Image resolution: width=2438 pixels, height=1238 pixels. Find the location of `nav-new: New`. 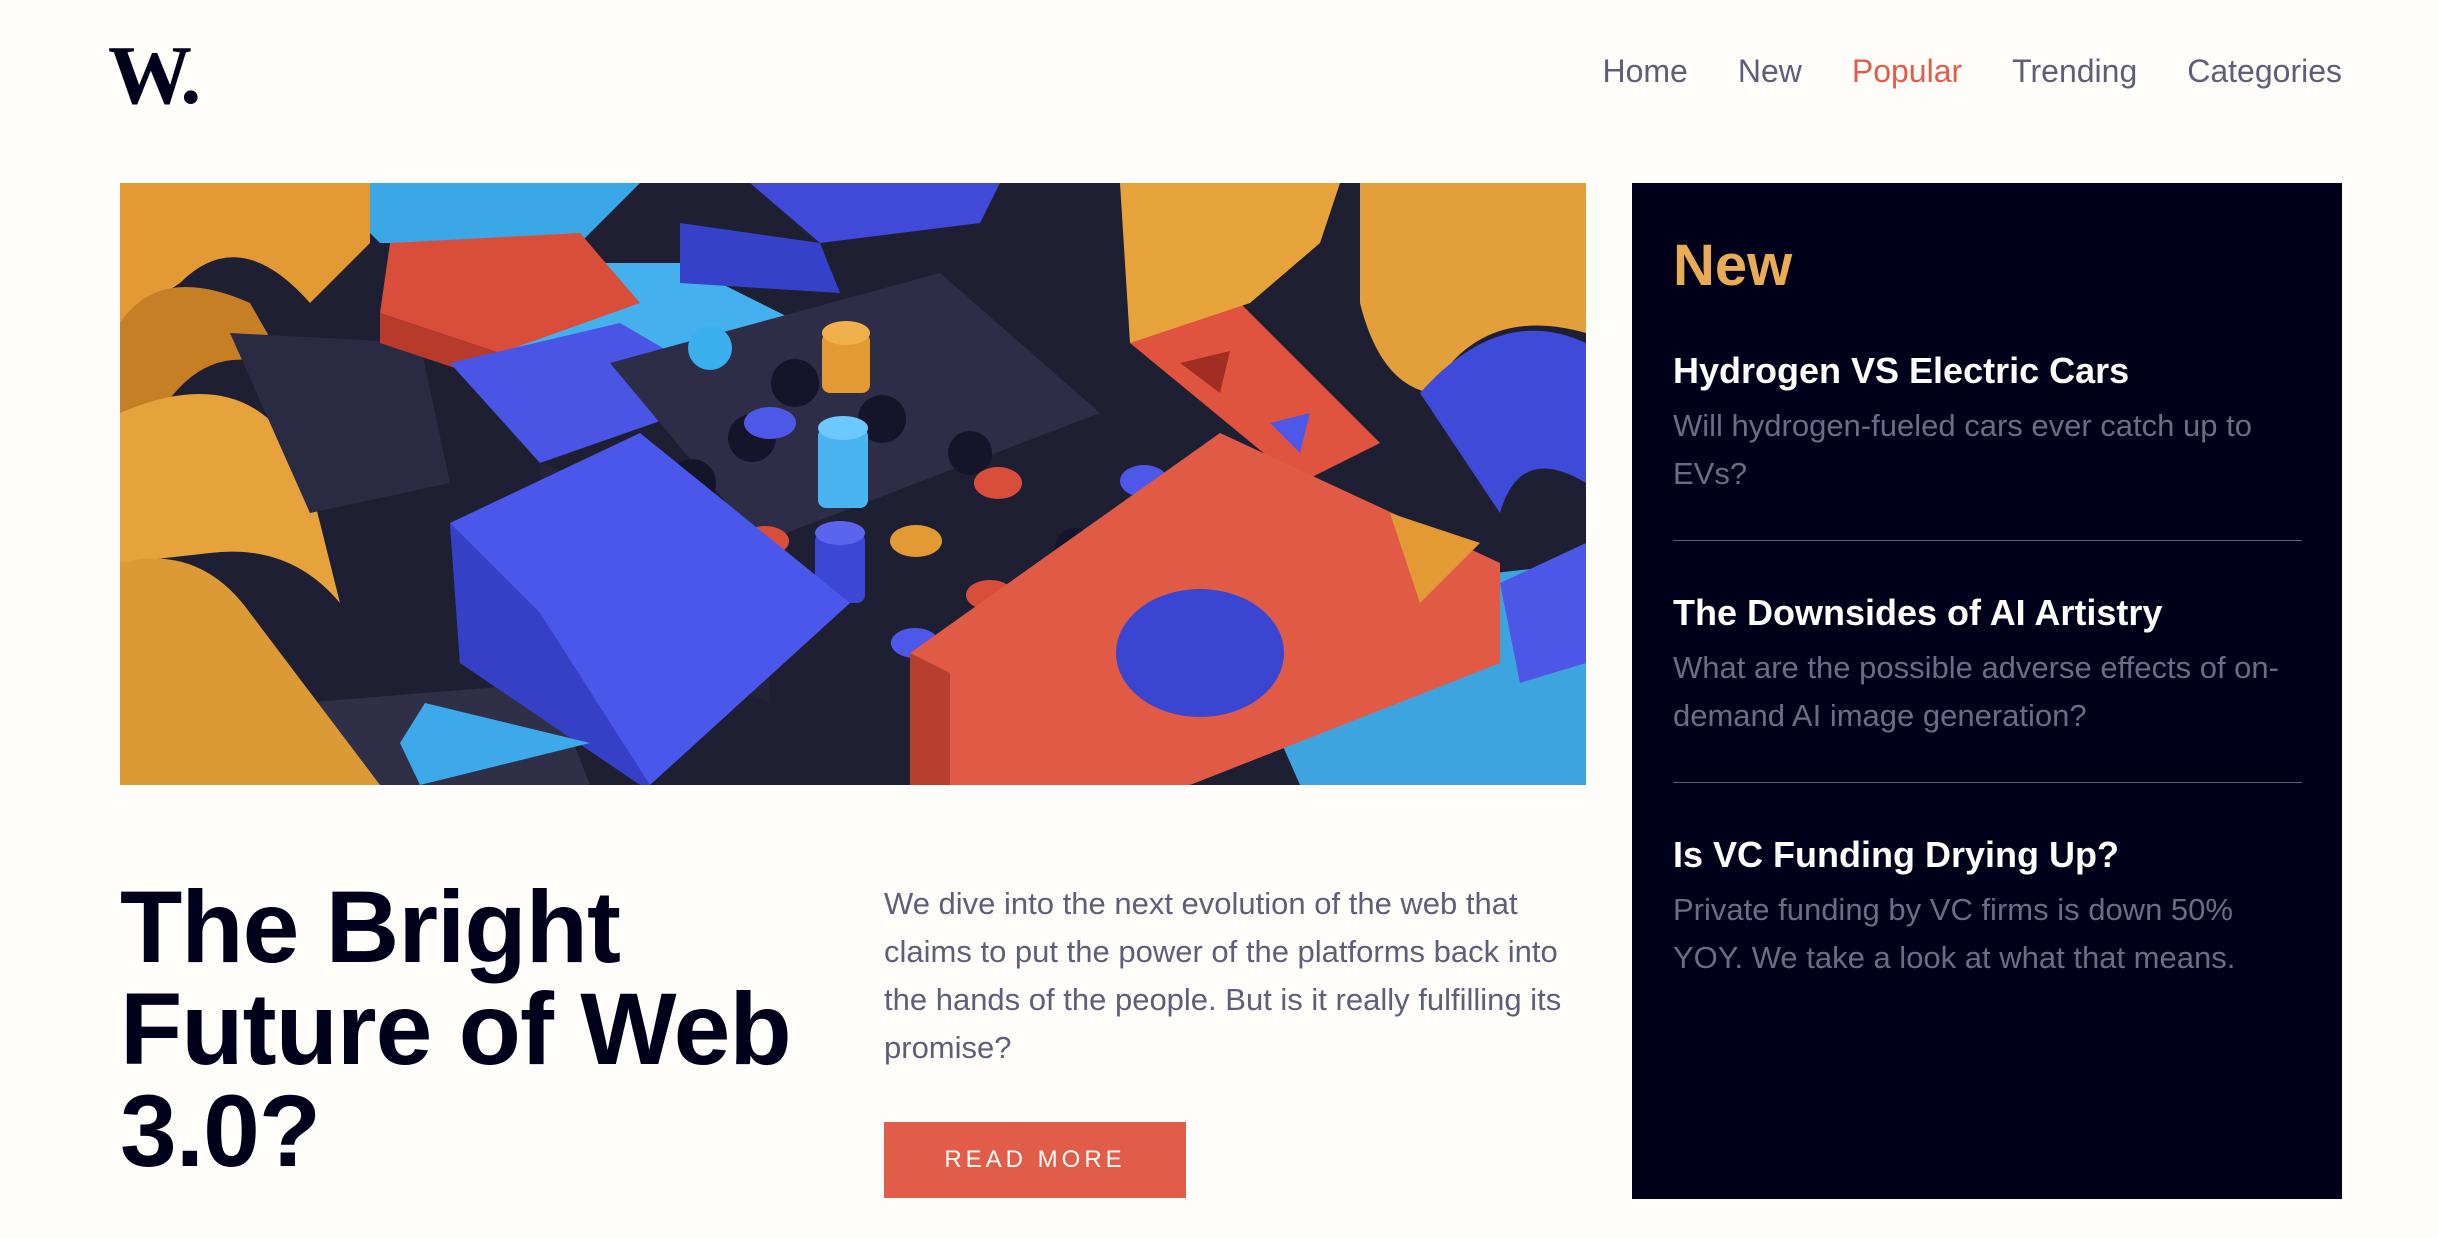

nav-new: New is located at coordinates (1770, 71).